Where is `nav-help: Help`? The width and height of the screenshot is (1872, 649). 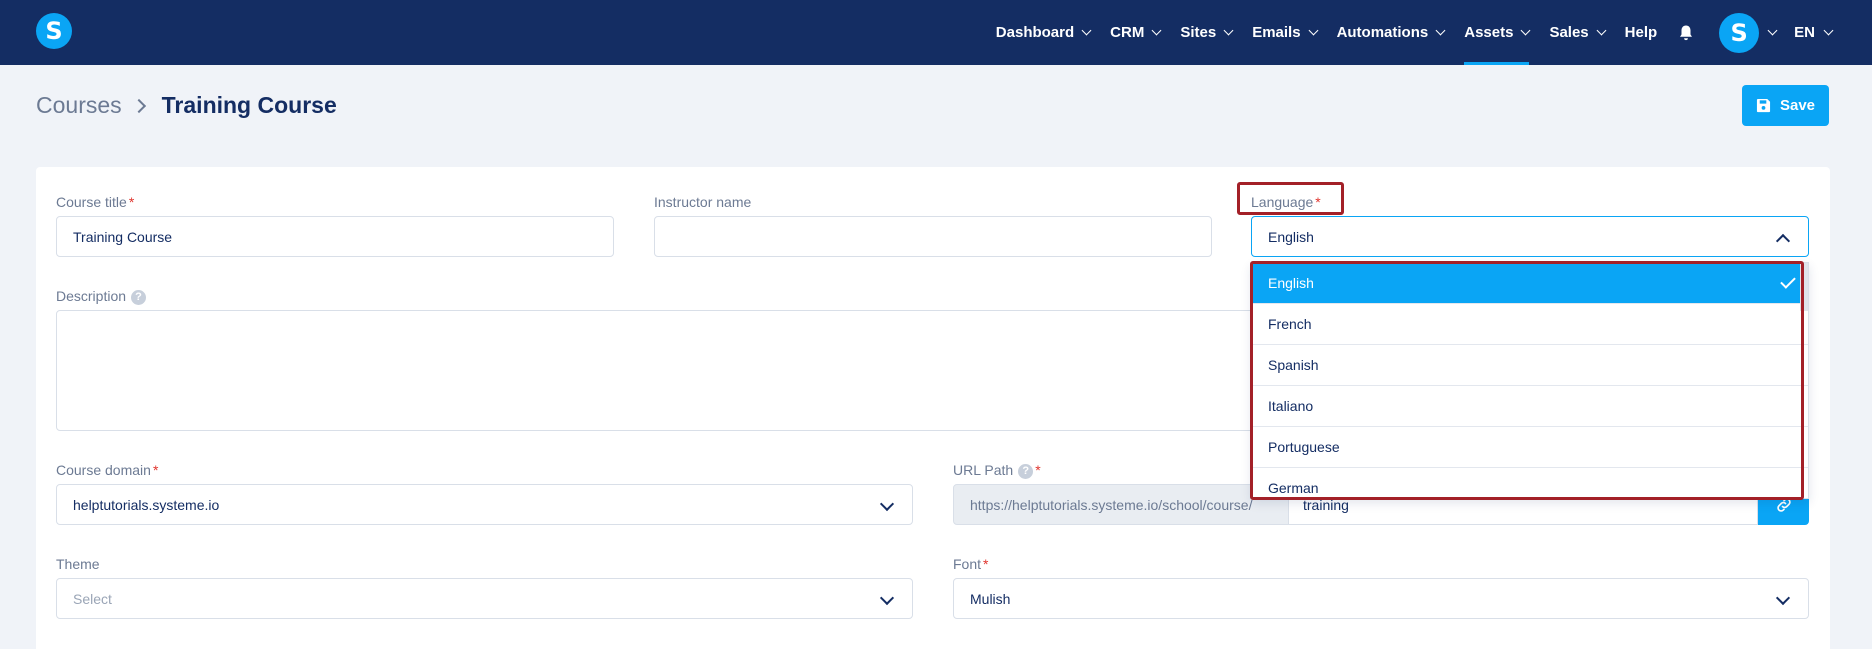
nav-help: Help is located at coordinates (1641, 32).